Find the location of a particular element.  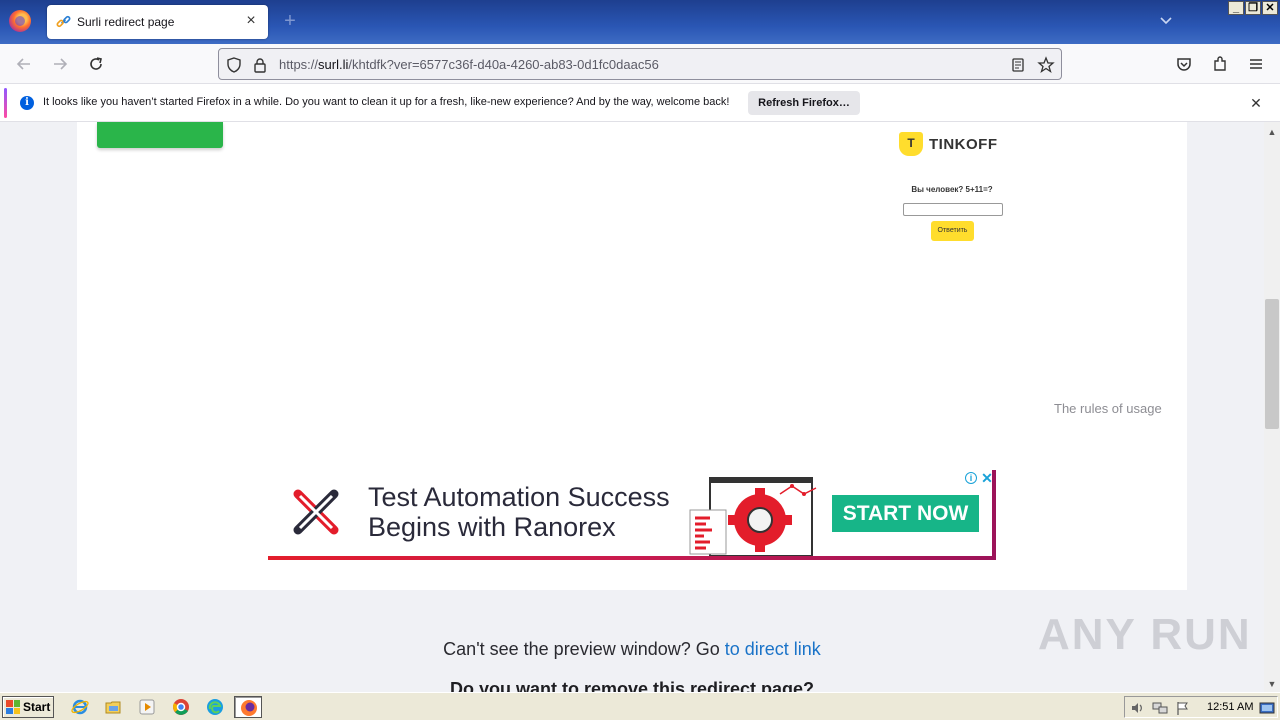

system-tray: 12:51 AM is located at coordinates (1201, 707).